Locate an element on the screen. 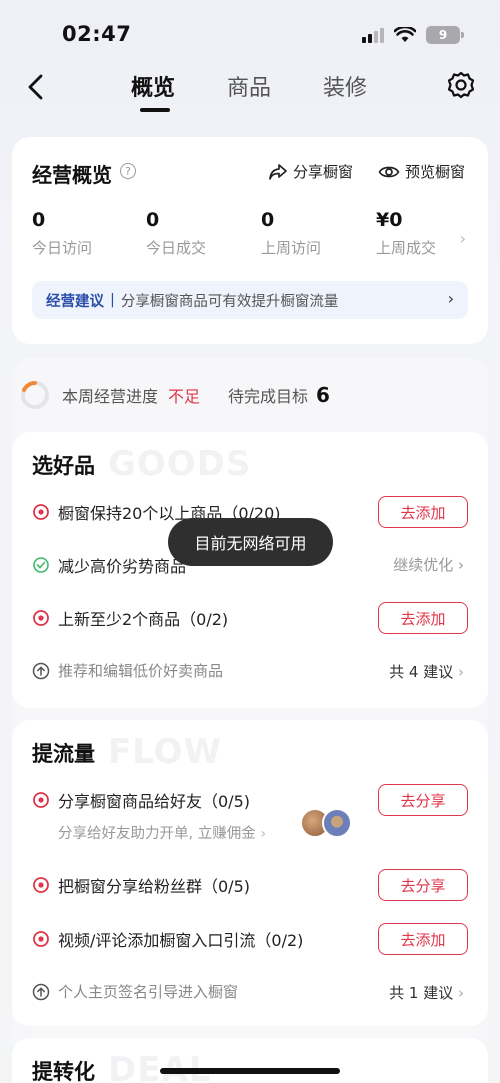 This screenshot has width=500, height=1083. stat-today-deals: 0 今日成交 is located at coordinates (176, 233).